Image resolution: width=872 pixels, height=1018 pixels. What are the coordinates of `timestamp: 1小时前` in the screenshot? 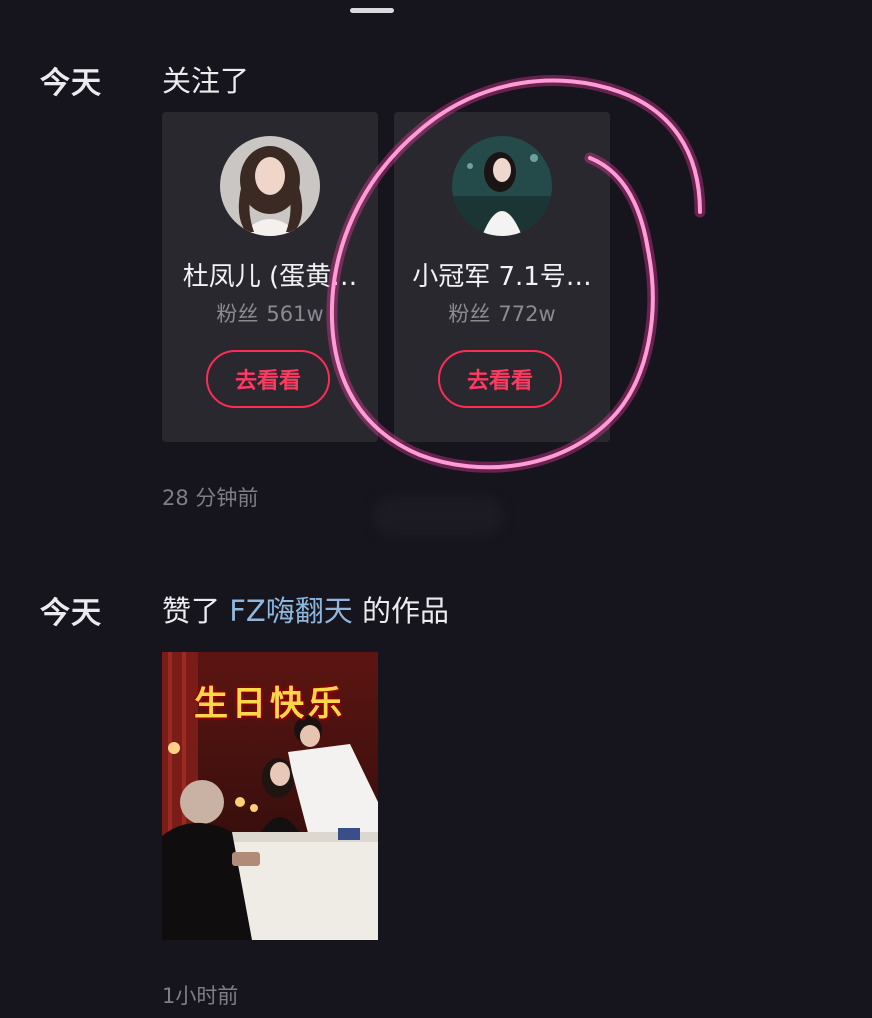 It's located at (200, 996).